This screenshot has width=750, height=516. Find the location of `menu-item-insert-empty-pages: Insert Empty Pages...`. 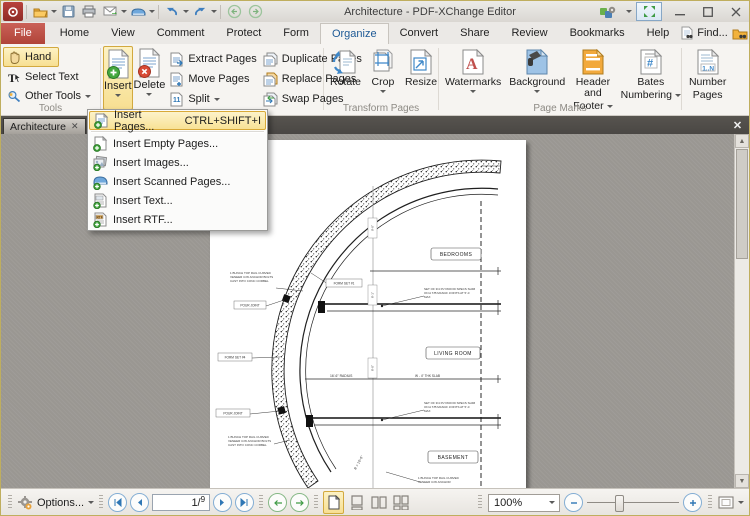

menu-item-insert-empty-pages: Insert Empty Pages... is located at coordinates (177, 143).